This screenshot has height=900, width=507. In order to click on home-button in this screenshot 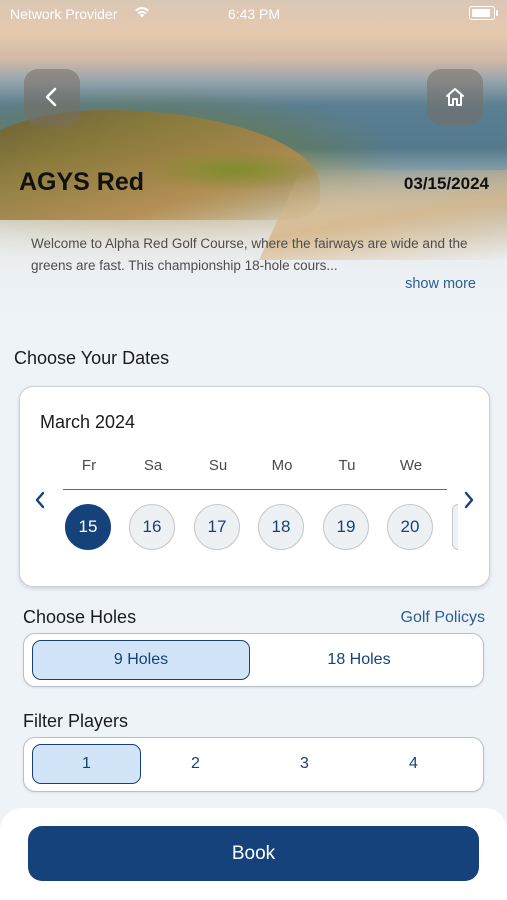, I will do `click(455, 97)`.